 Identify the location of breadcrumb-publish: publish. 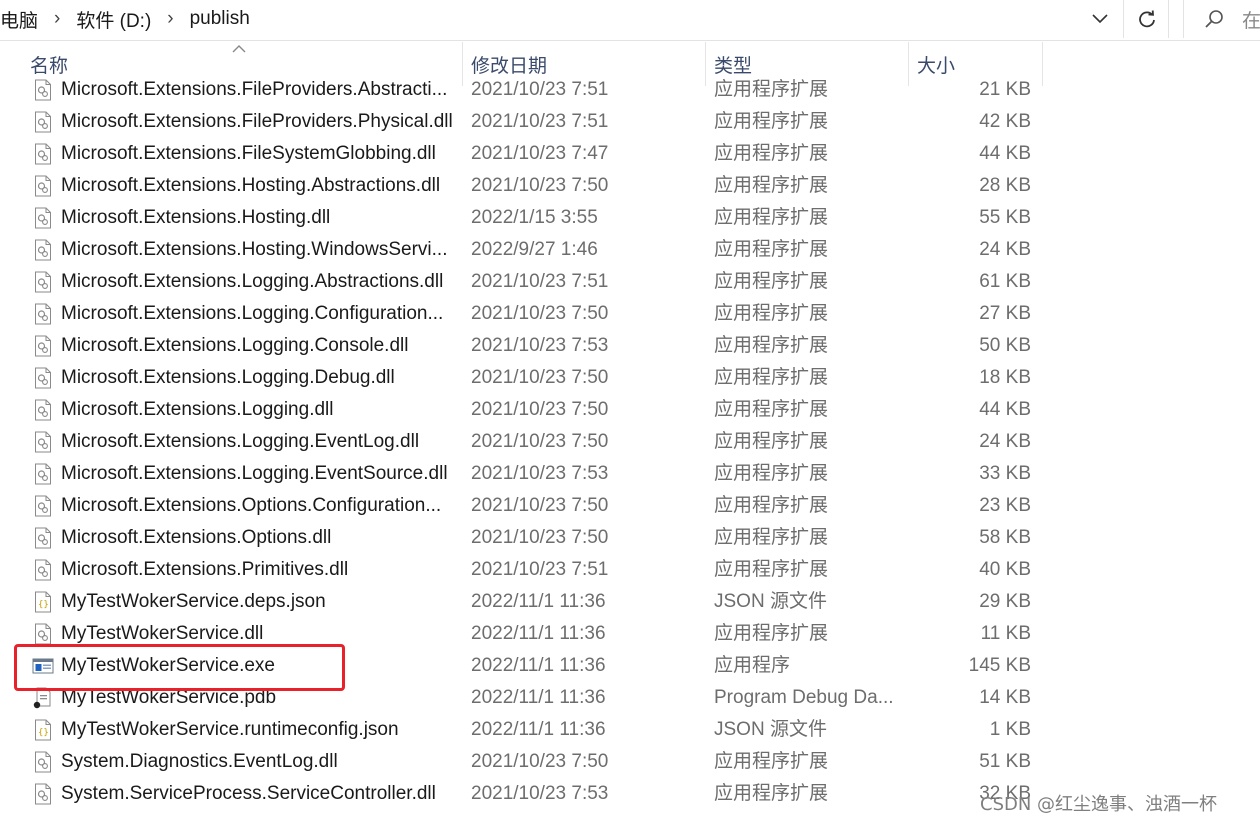
(220, 19).